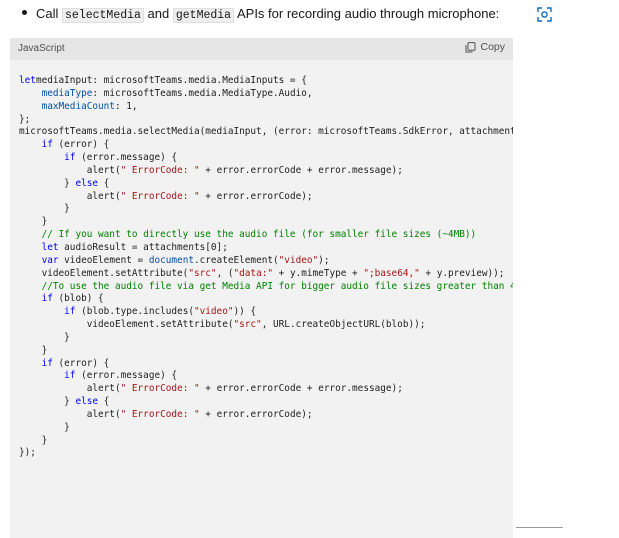  What do you see at coordinates (104, 183) in the screenshot?
I see `code-token: {` at bounding box center [104, 183].